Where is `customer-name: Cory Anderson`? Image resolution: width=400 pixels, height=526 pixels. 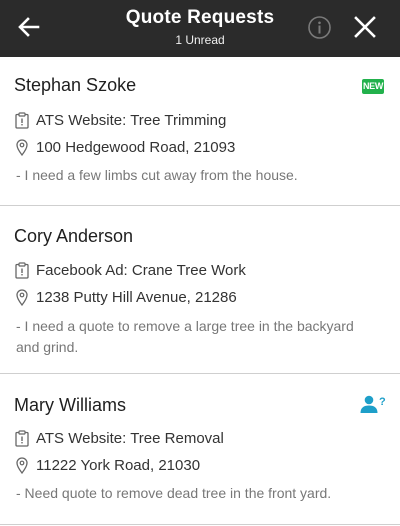
customer-name: Cory Anderson is located at coordinates (74, 236).